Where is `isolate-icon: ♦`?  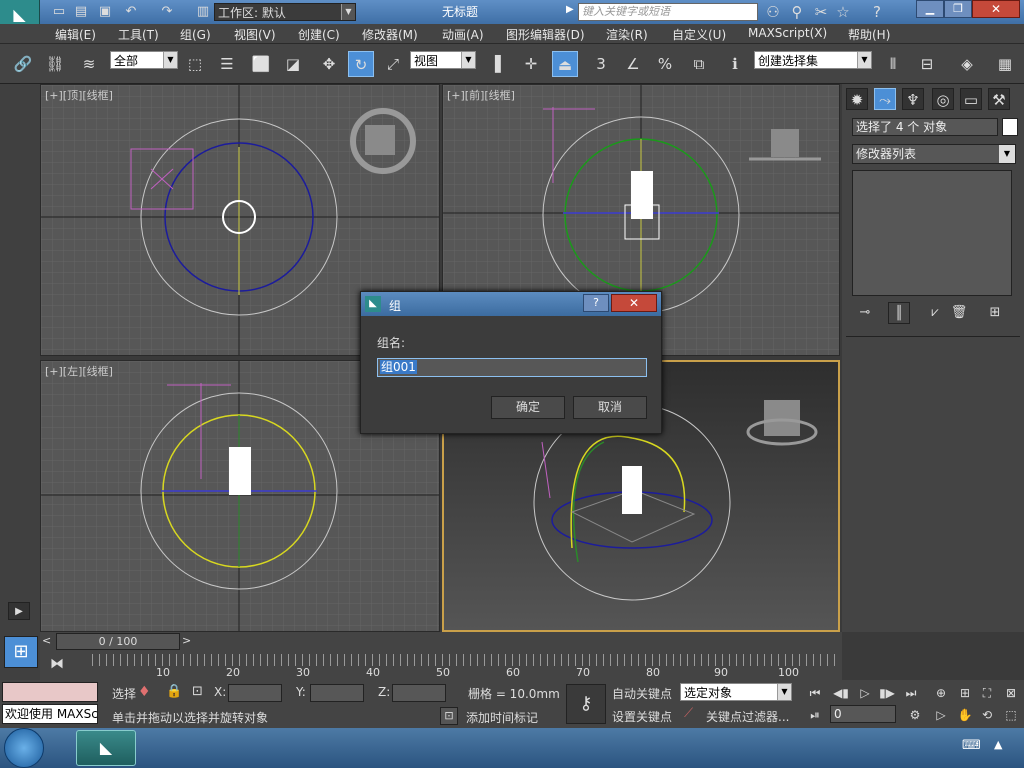
isolate-icon: ♦ is located at coordinates (144, 692).